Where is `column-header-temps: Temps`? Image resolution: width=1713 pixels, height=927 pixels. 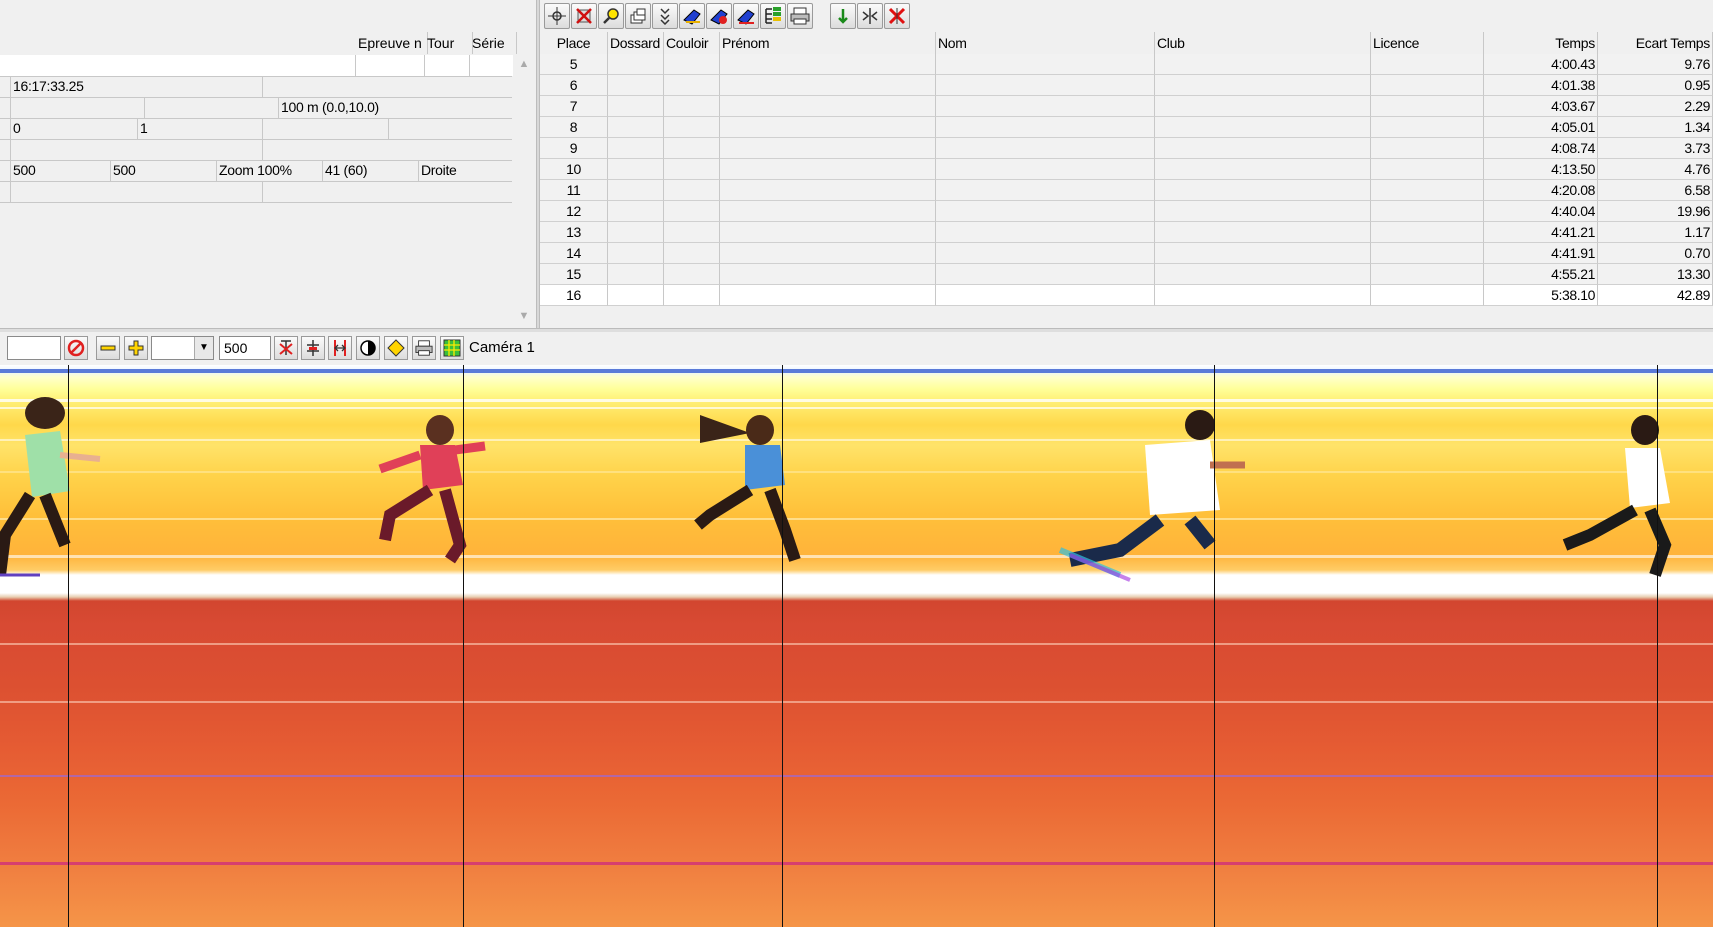
column-header-temps: Temps is located at coordinates (1541, 43).